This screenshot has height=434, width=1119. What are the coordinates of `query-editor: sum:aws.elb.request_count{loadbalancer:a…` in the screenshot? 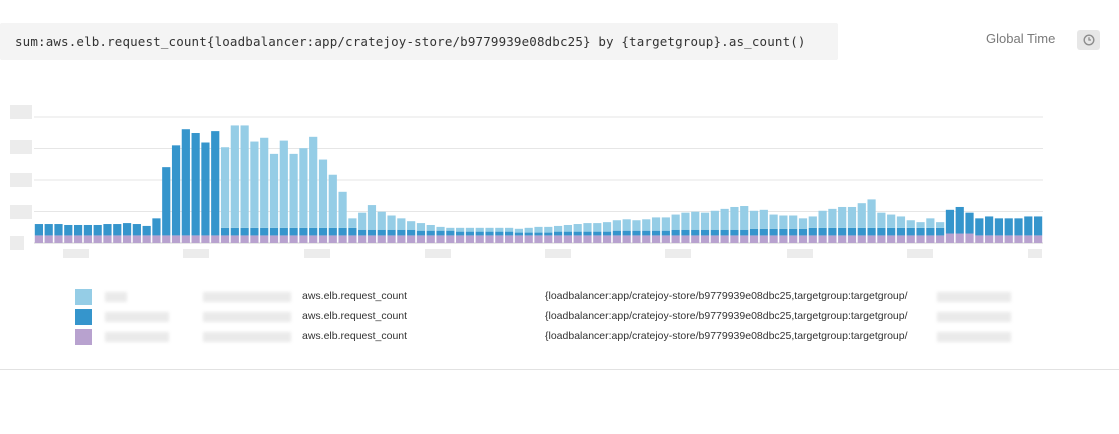 It's located at (419, 41).